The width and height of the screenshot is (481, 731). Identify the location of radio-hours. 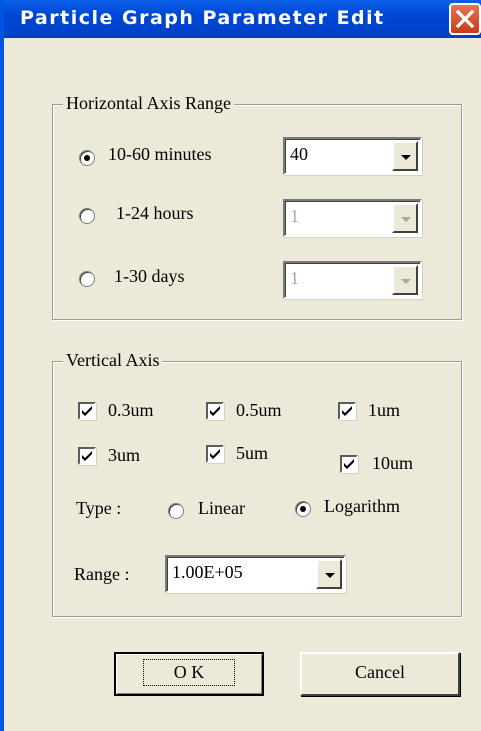
(87, 216).